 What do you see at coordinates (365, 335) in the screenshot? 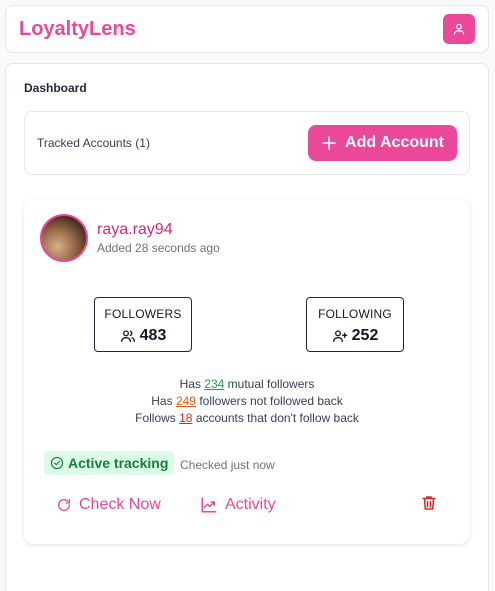
I see `following-count: 252` at bounding box center [365, 335].